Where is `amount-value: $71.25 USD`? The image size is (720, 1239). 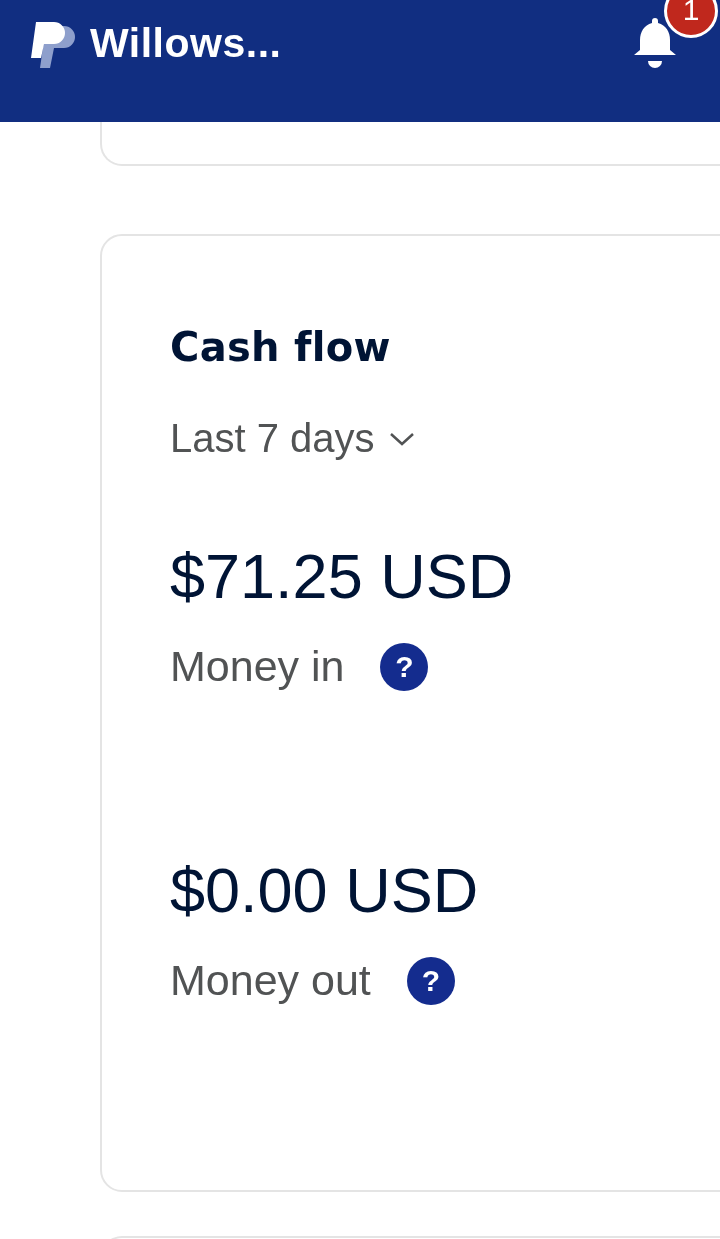
amount-value: $71.25 USD is located at coordinates (342, 576).